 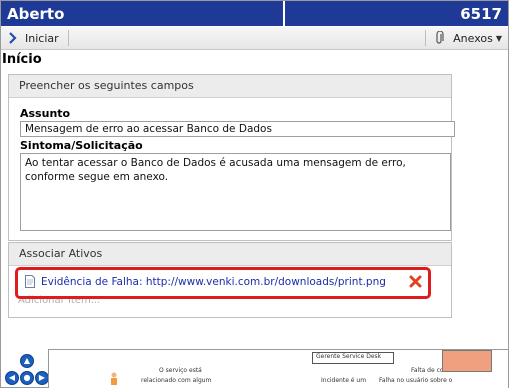 I want to click on paperclip-icon, so click(x=440, y=37).